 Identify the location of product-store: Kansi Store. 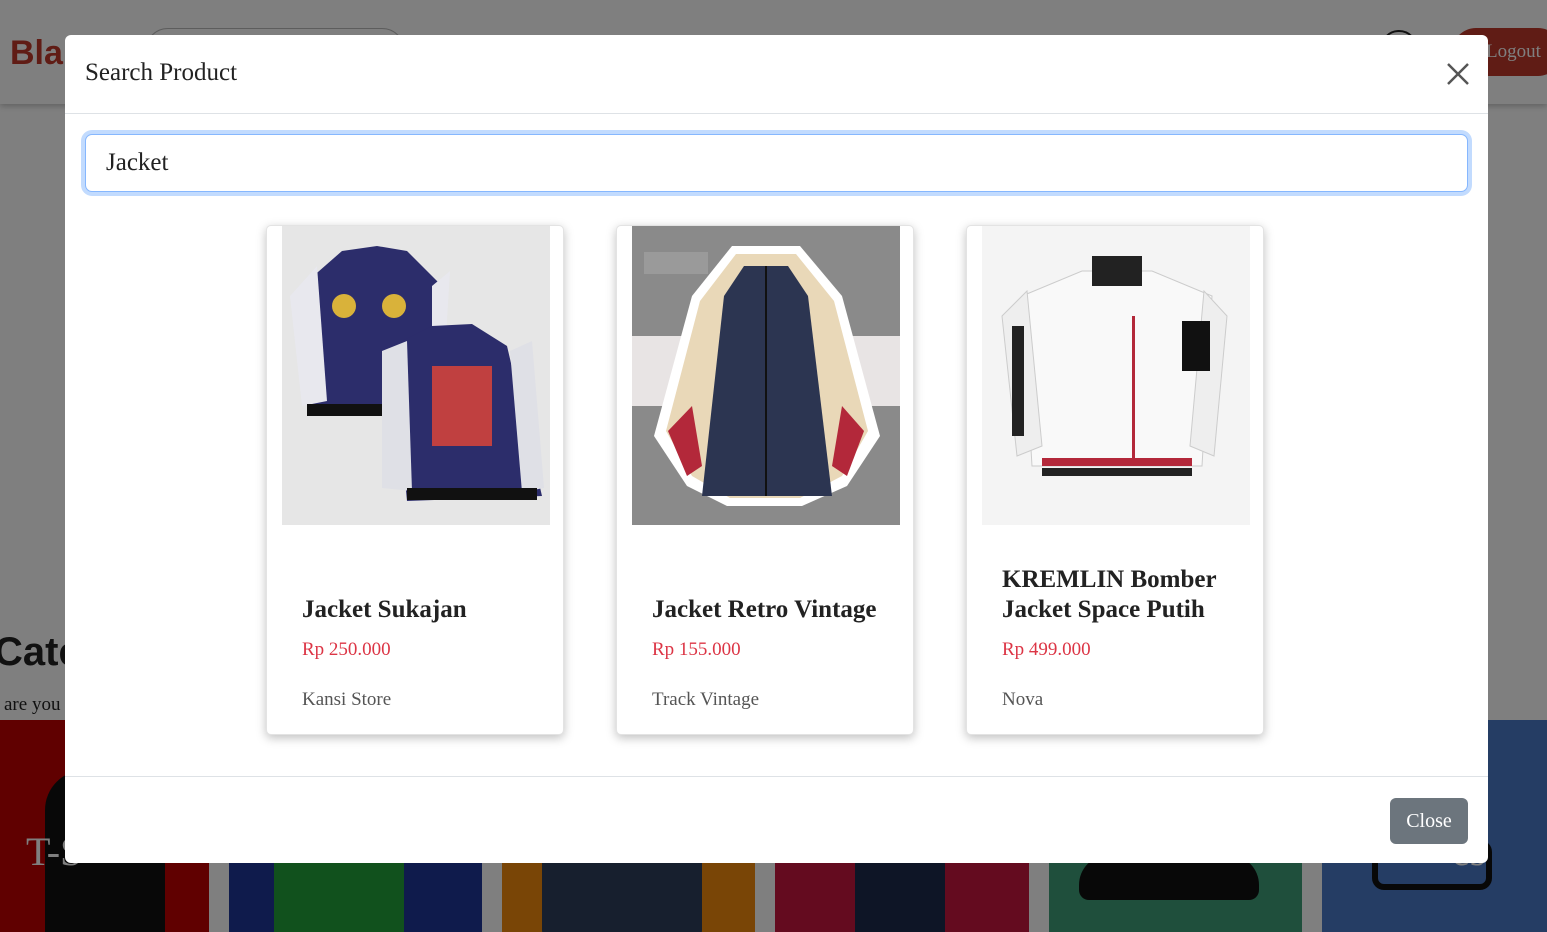
(347, 699).